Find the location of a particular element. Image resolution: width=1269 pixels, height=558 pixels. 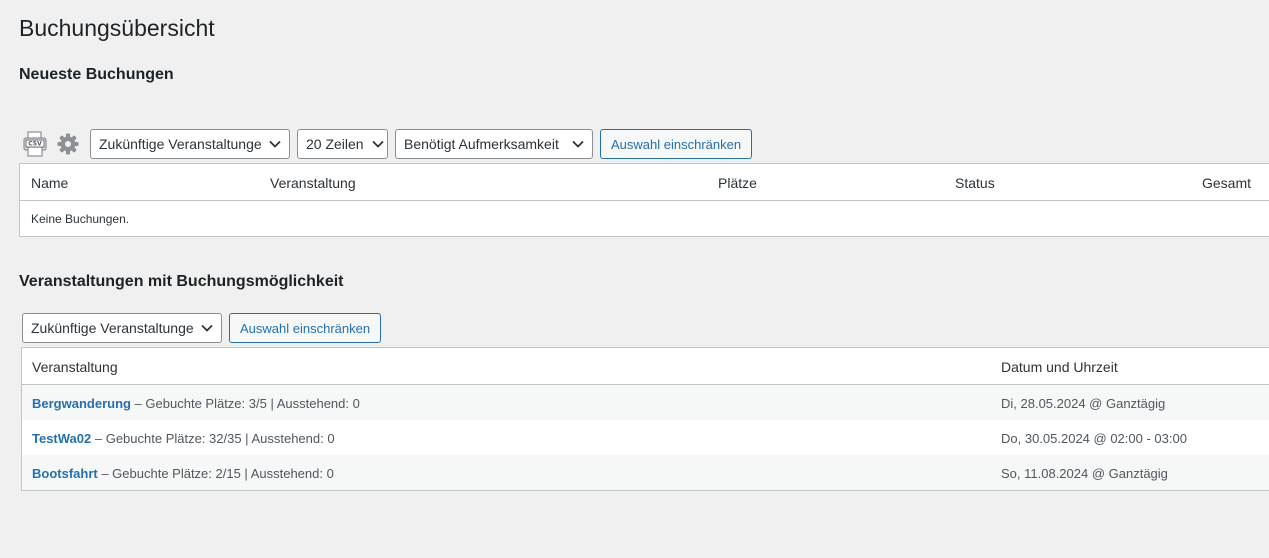

rows-per-page-value: 20 Zeilen is located at coordinates (335, 144).